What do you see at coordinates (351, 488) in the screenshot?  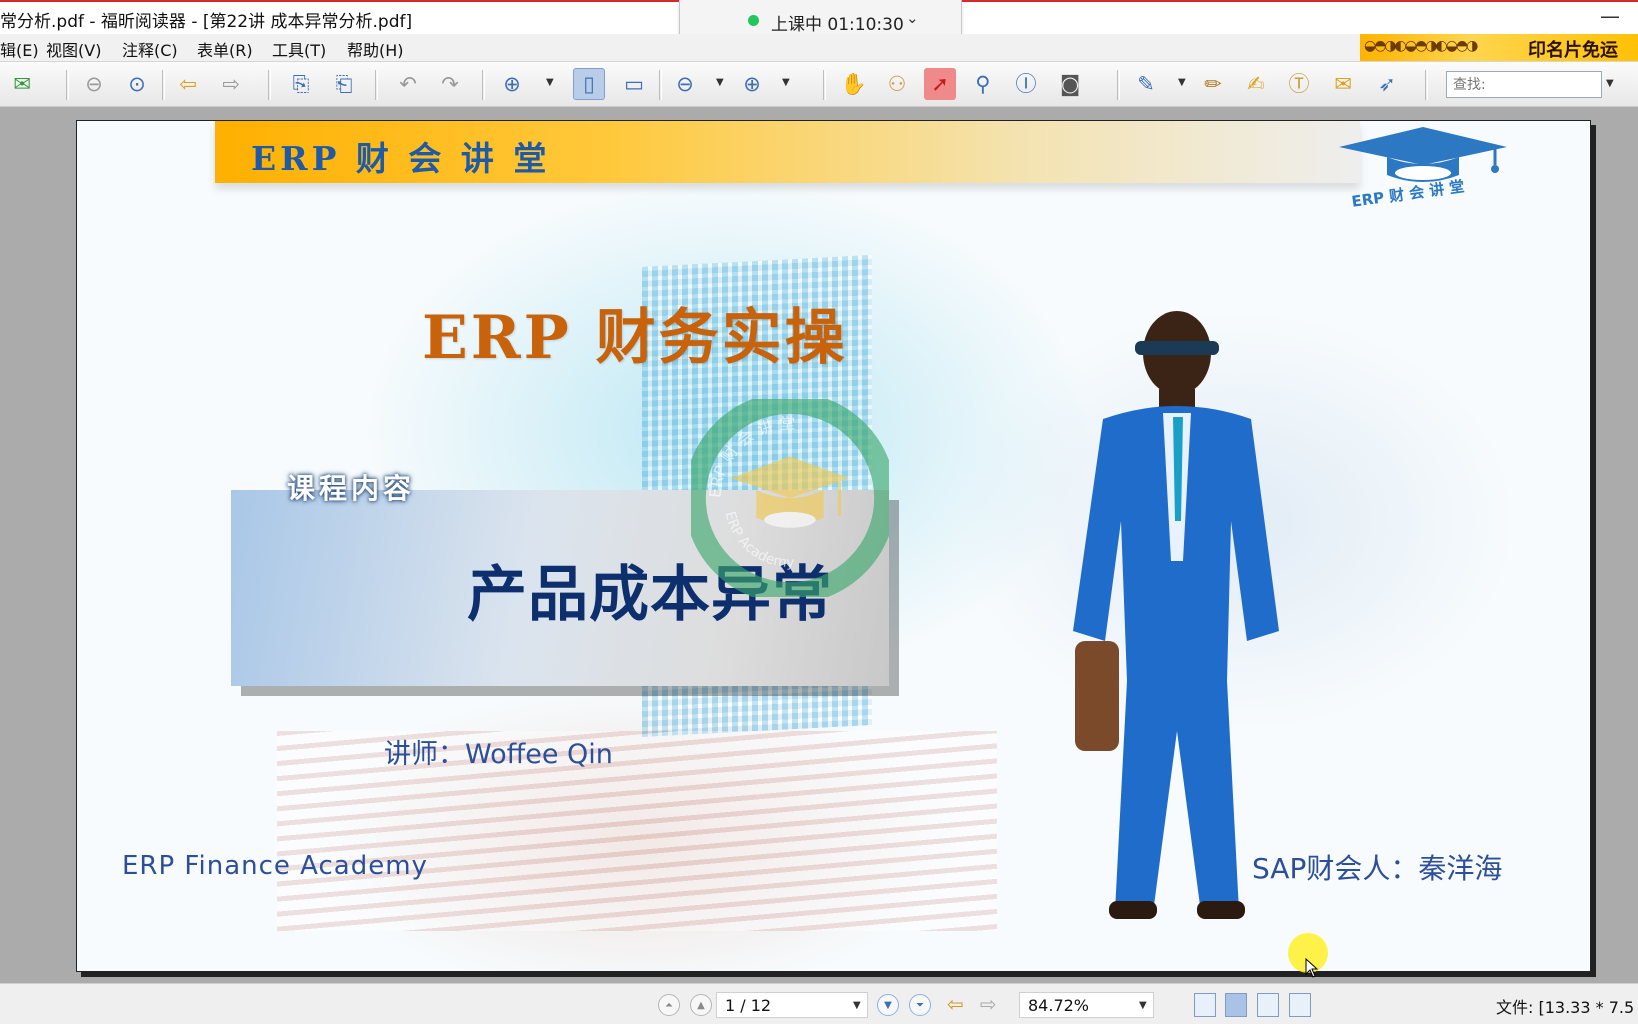 I see `content-label: 课程内容` at bounding box center [351, 488].